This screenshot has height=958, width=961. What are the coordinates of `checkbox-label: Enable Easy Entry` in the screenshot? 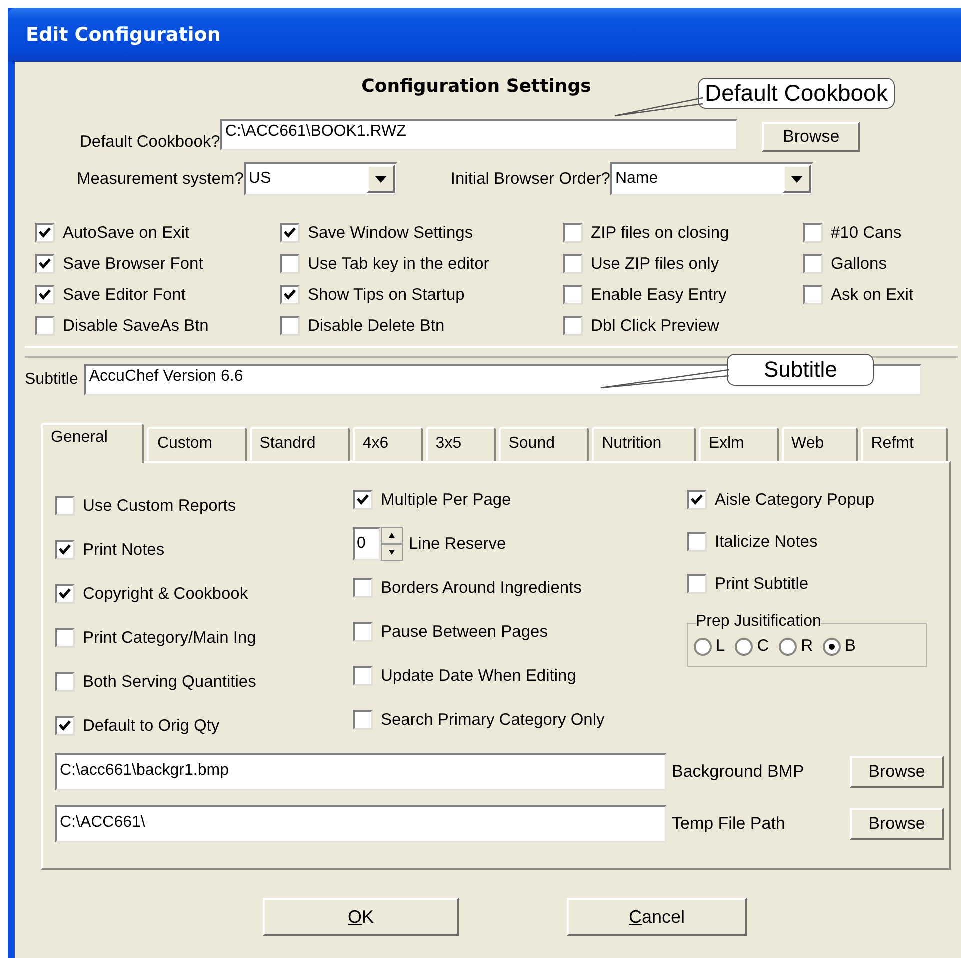 It's located at (659, 295).